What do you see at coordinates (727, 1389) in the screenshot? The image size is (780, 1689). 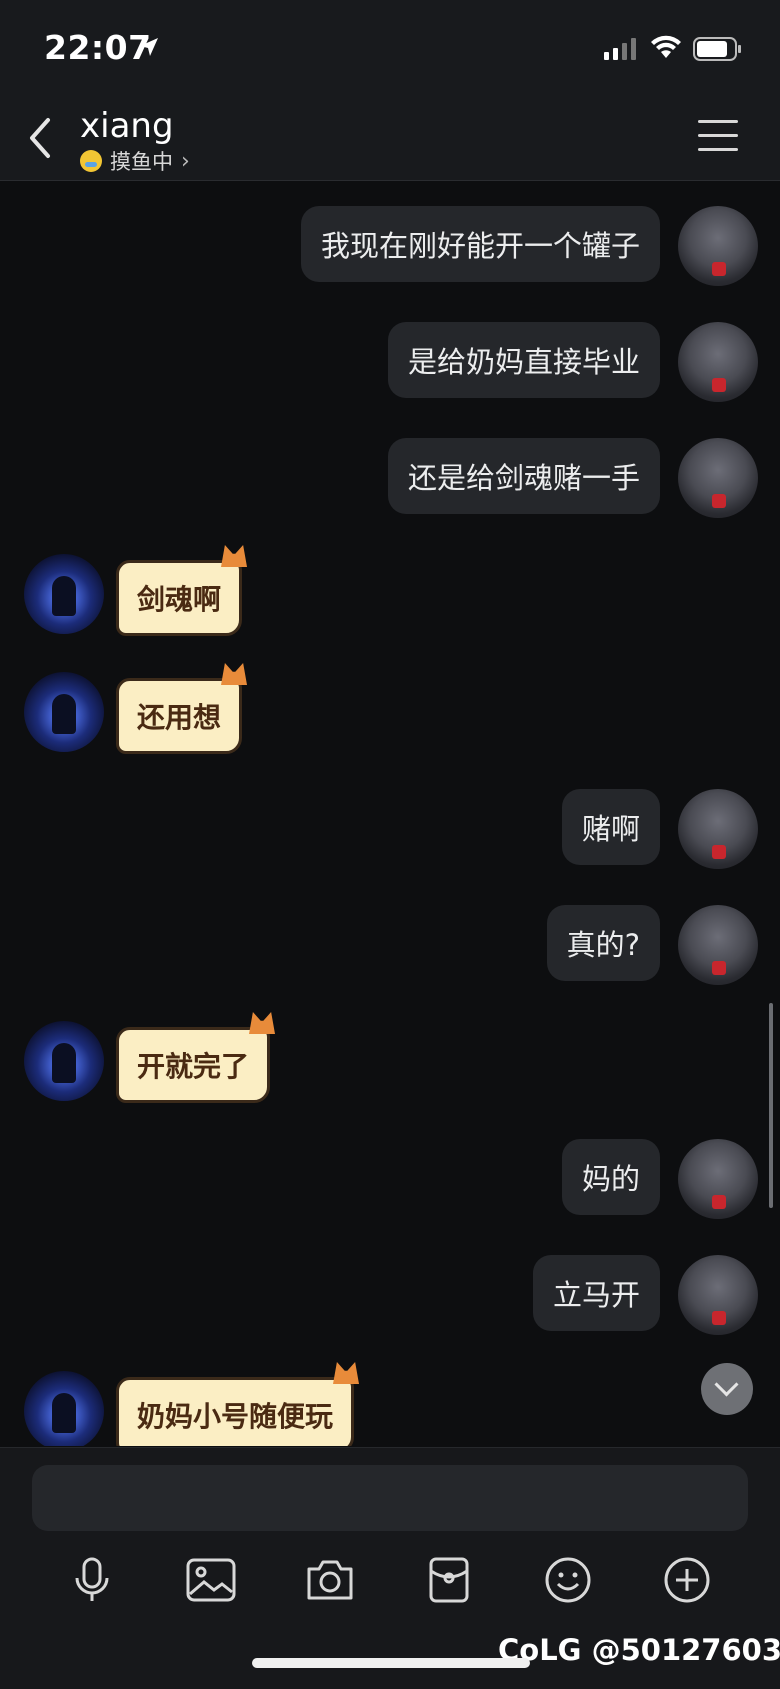 I see `scroll-to-bottom-button` at bounding box center [727, 1389].